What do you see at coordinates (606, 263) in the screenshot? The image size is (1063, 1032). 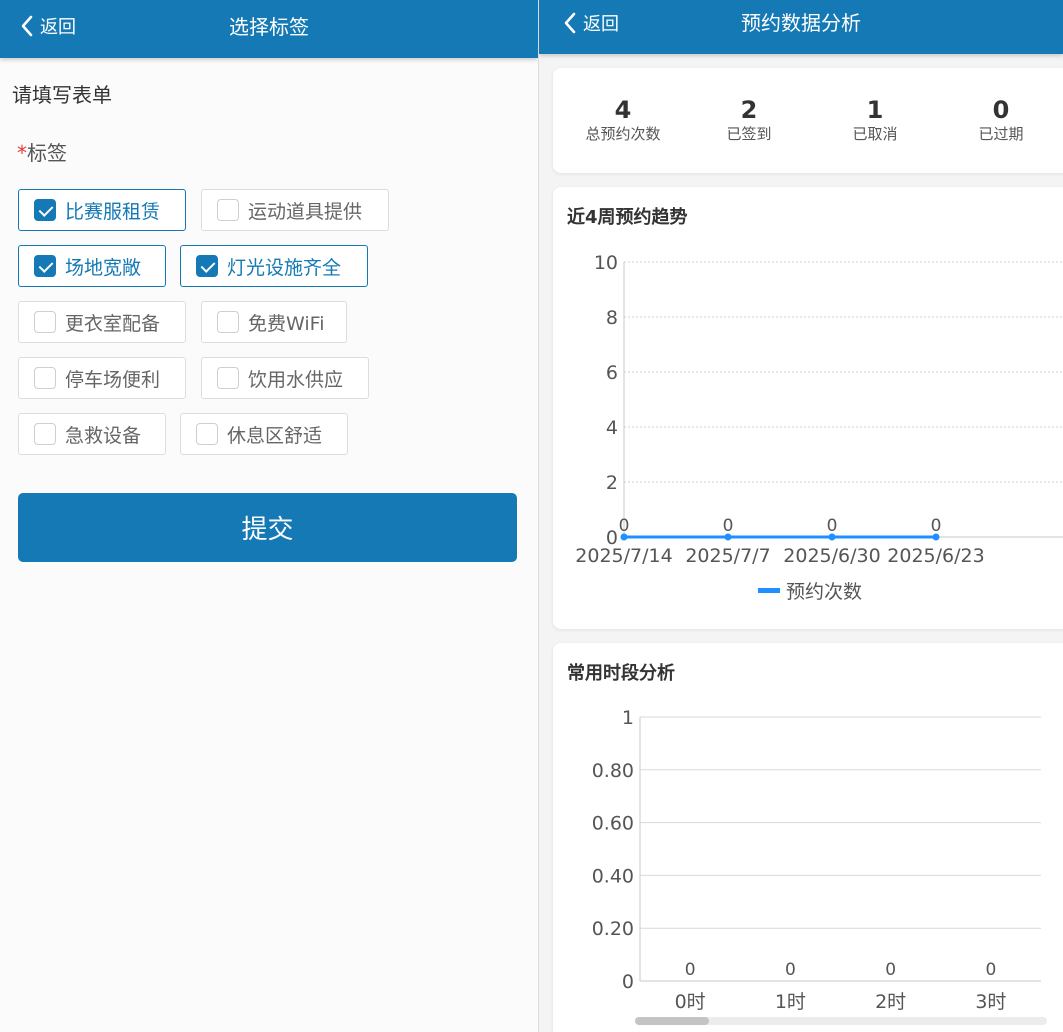 I see `y-tick-label: 10` at bounding box center [606, 263].